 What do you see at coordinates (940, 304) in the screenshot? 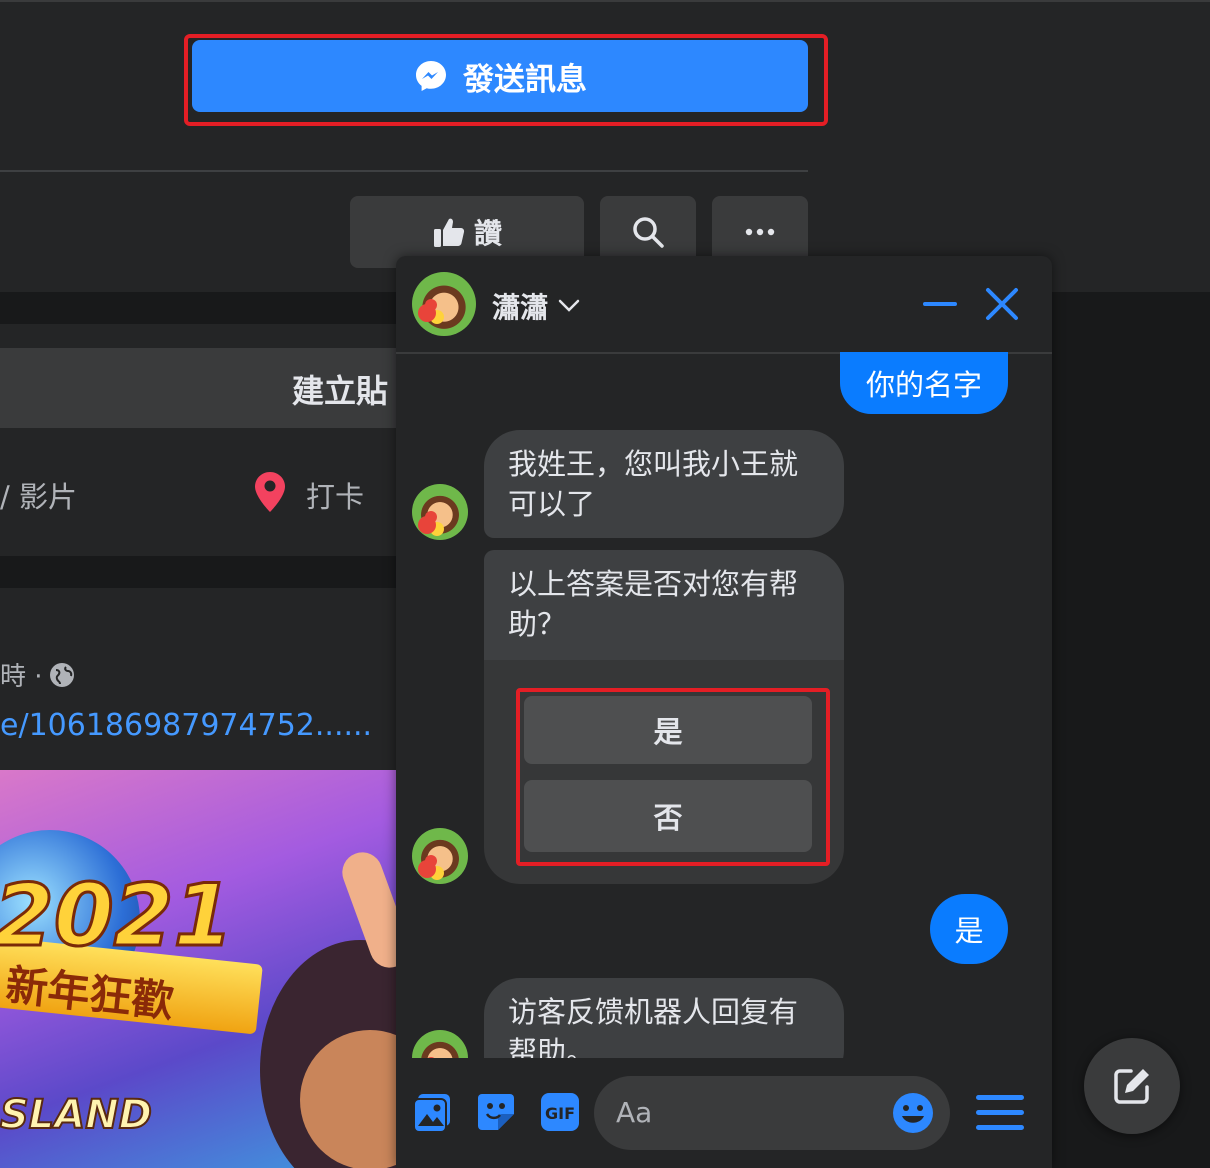
I see `minimize-icon` at bounding box center [940, 304].